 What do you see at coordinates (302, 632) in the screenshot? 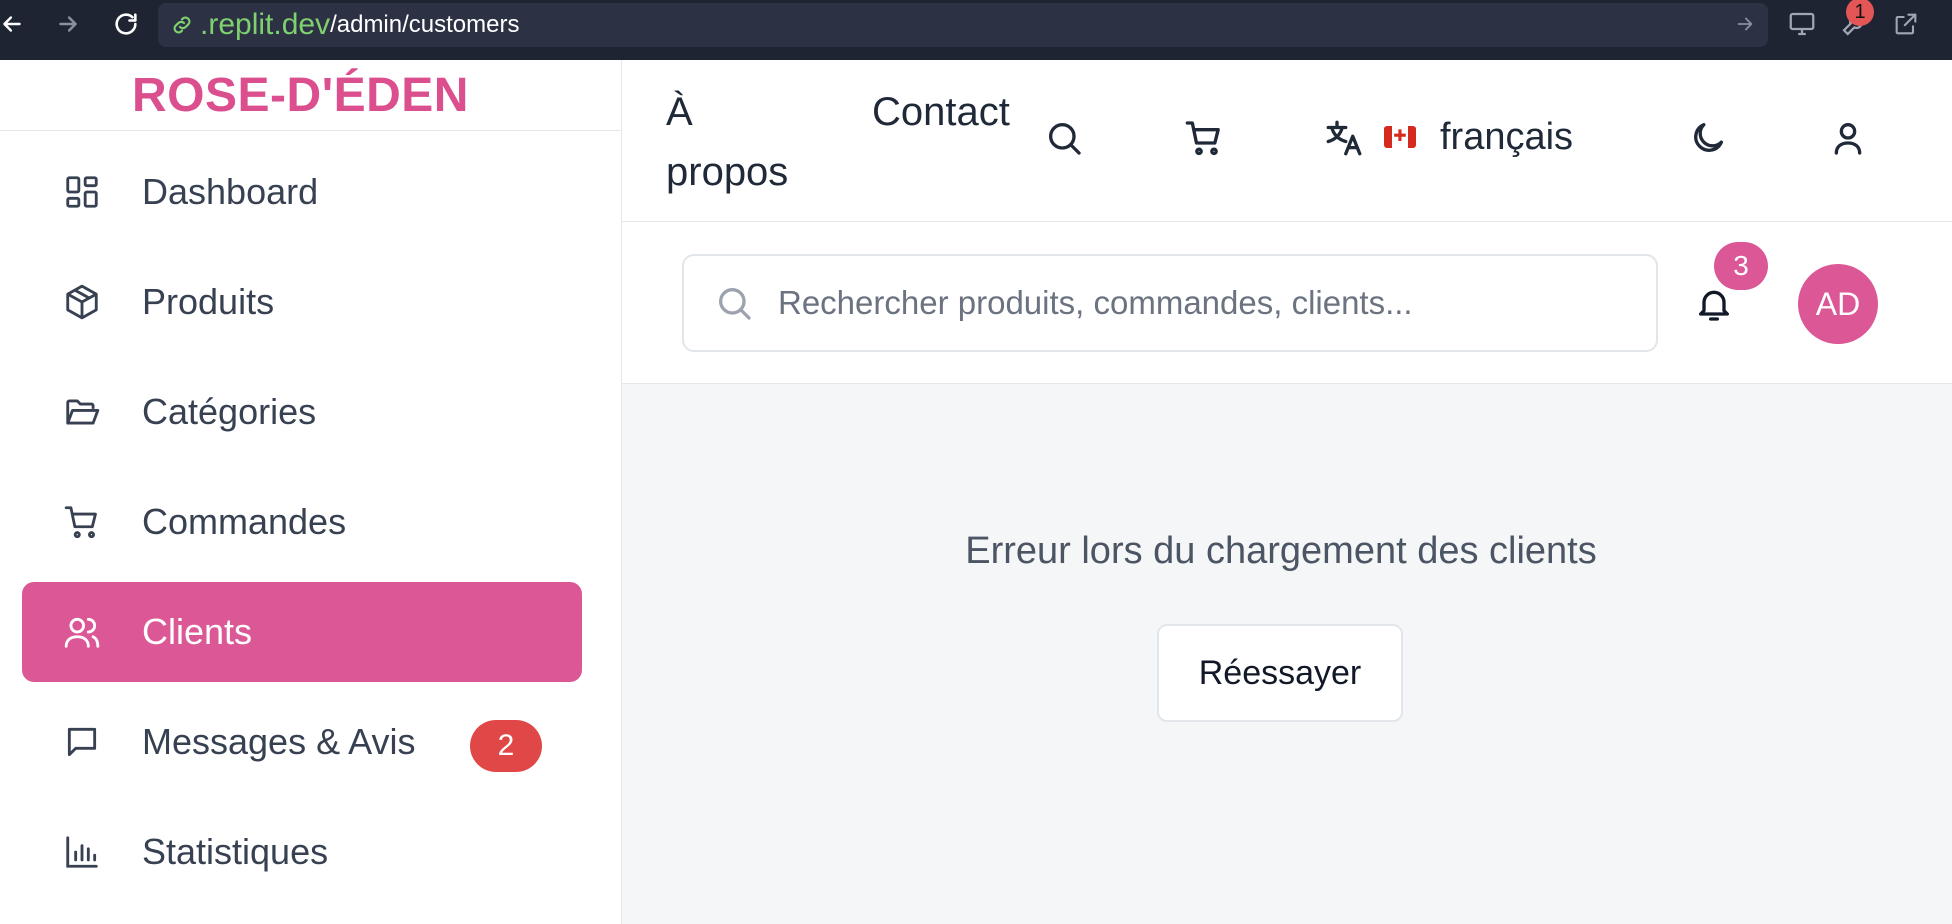
I see `sidebar-item-clients: Clients` at bounding box center [302, 632].